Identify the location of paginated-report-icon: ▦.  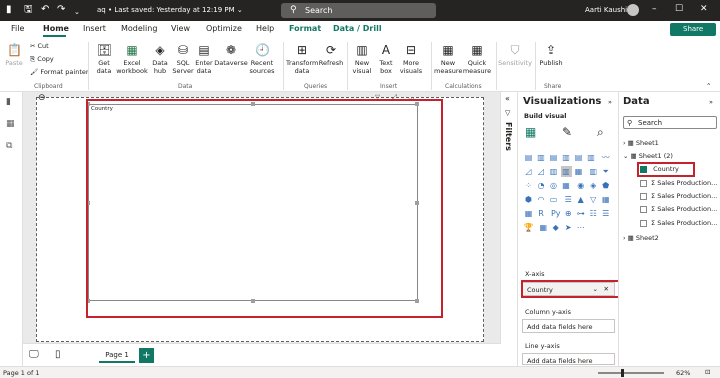
(543, 227).